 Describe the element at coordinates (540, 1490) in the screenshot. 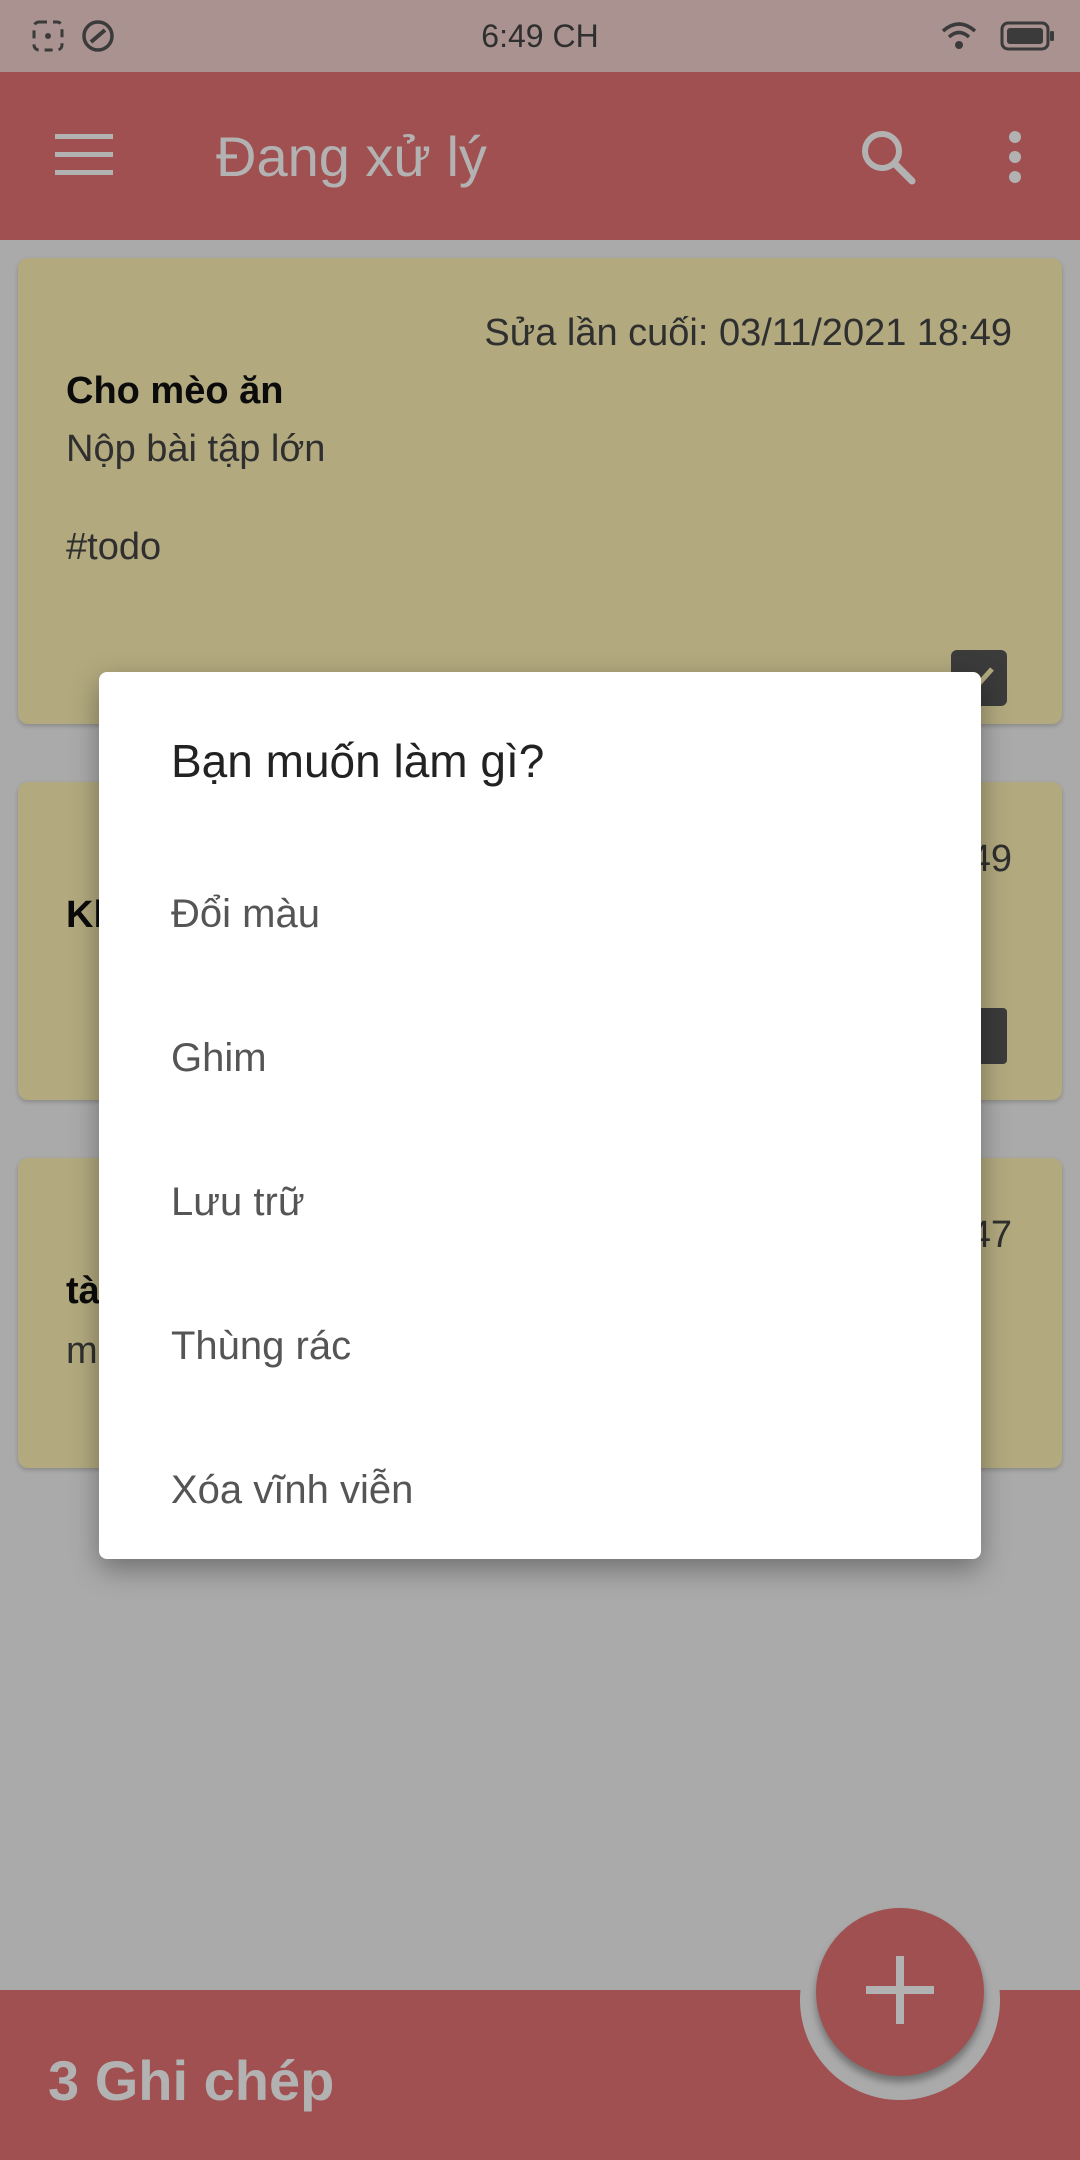

I see `dialog-item-delete-forever: Xóa vĩnh viễn` at that location.